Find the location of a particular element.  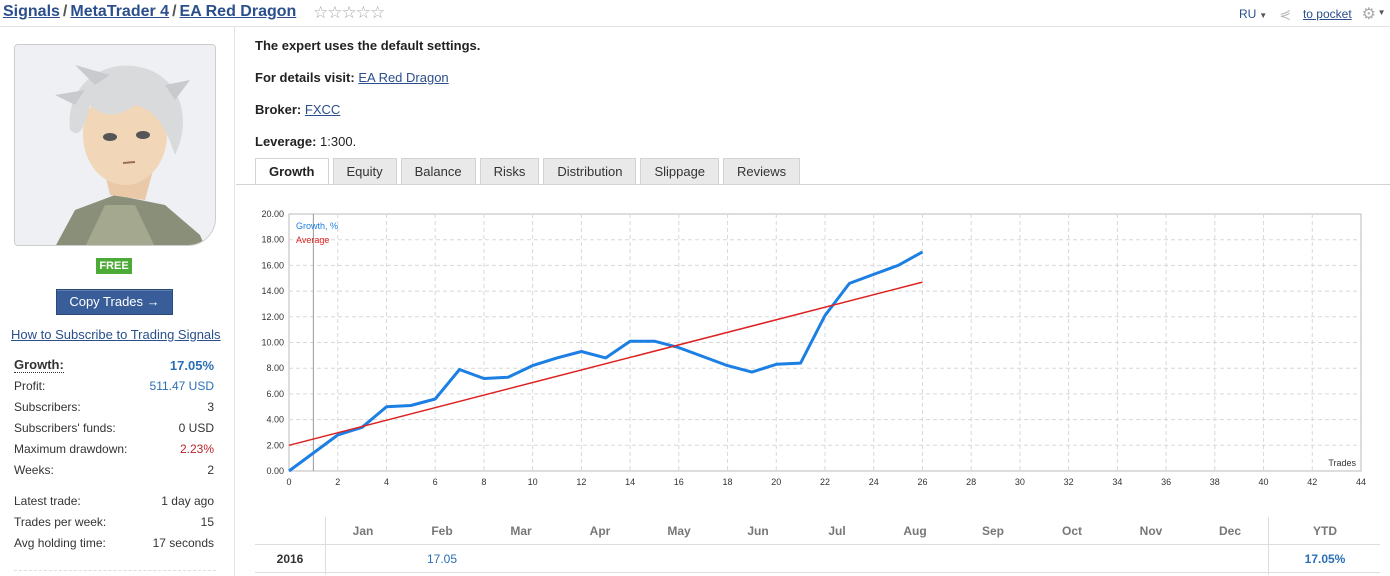

month-header: Oct is located at coordinates (1071, 531).